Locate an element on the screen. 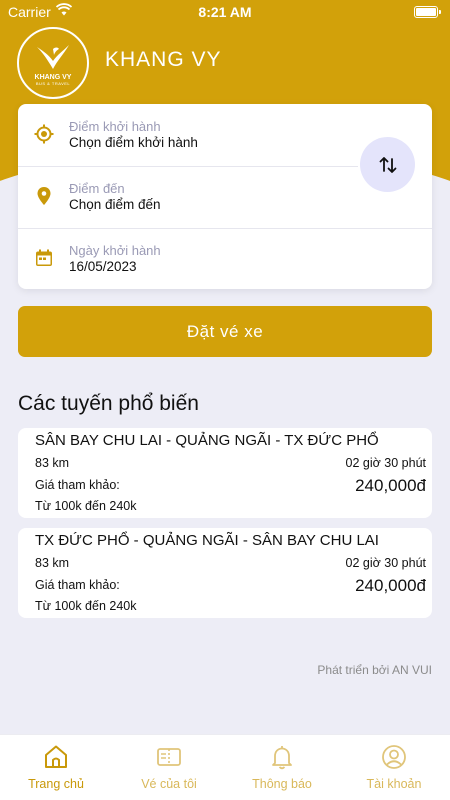 The image size is (450, 800). swap-locations-button is located at coordinates (387, 164).